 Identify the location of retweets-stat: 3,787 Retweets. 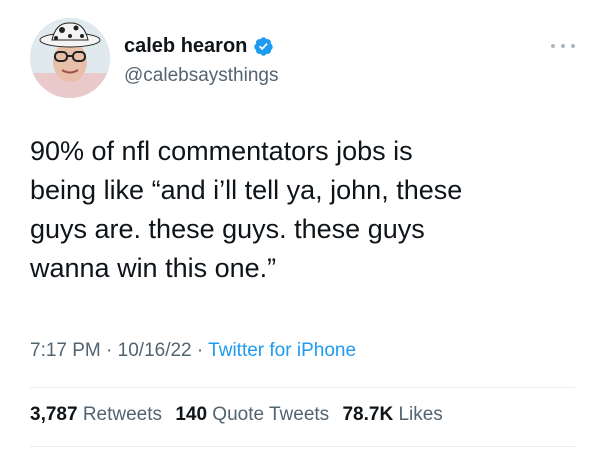
(98, 414).